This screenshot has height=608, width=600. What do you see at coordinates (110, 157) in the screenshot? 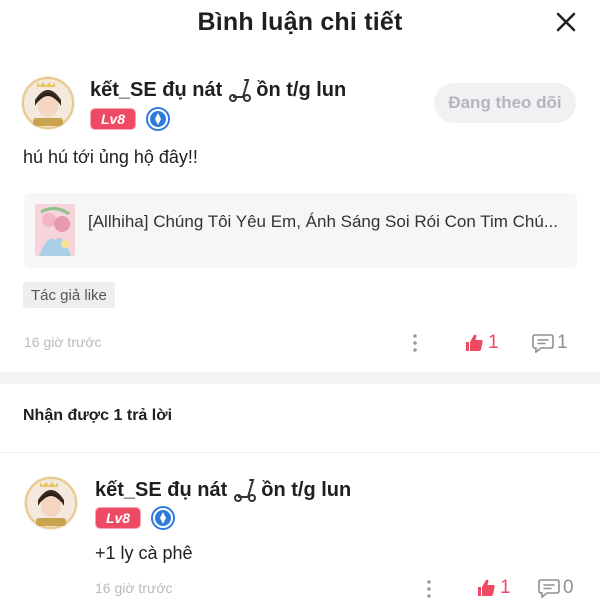
I see `comment-text: hú hú tới ủng hộ đây!!` at bounding box center [110, 157].